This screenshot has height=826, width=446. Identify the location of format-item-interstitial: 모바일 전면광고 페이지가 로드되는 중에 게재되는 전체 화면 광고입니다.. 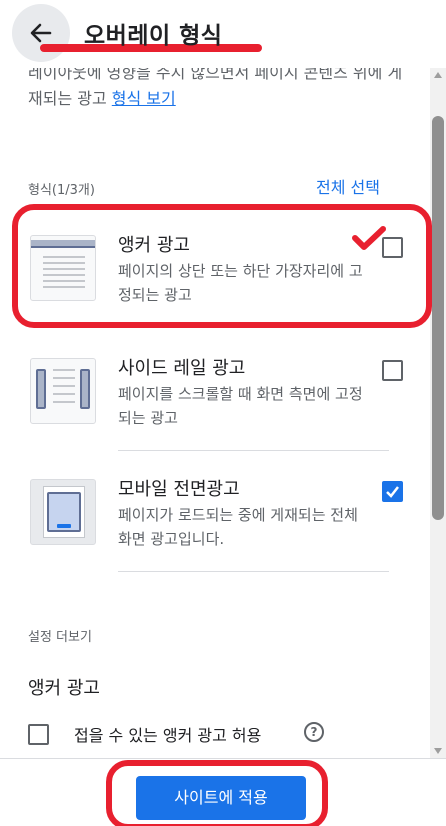
(215, 535).